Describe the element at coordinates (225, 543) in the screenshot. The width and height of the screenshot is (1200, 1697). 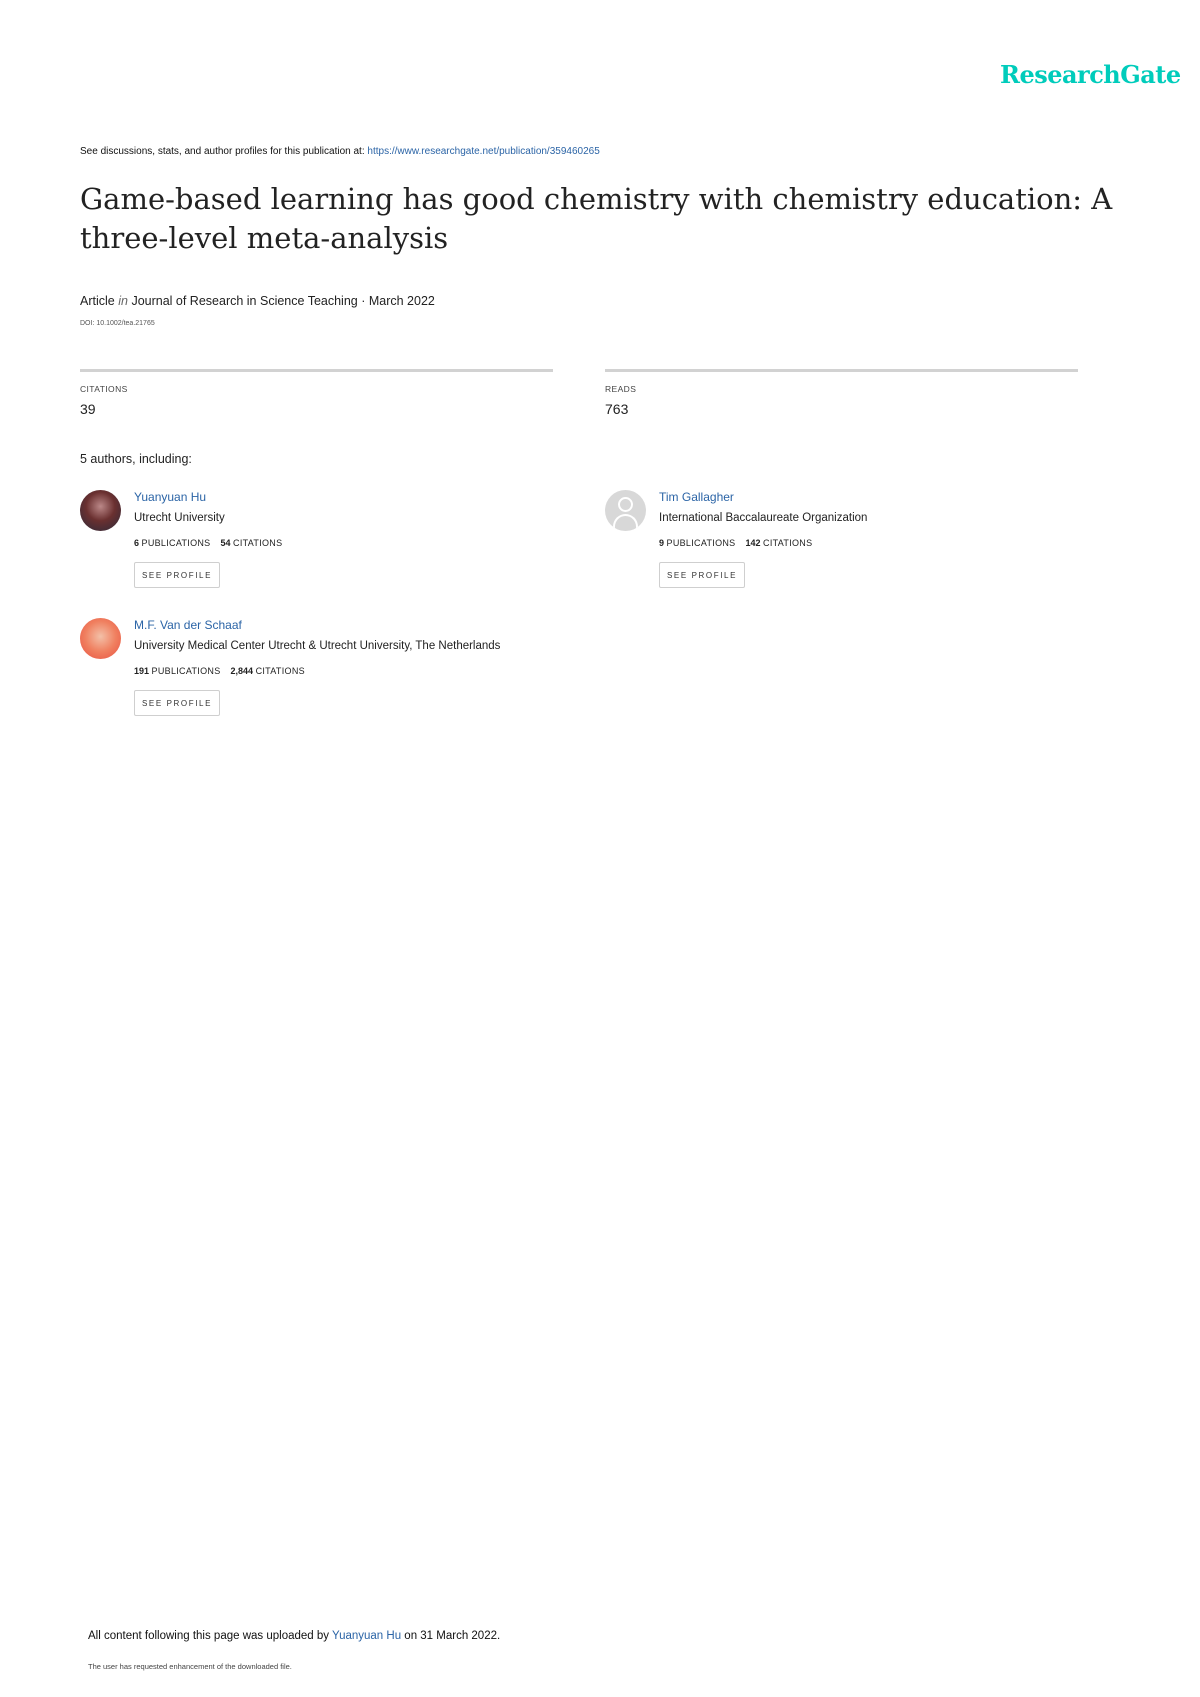
I see `citations-count: 54` at that location.